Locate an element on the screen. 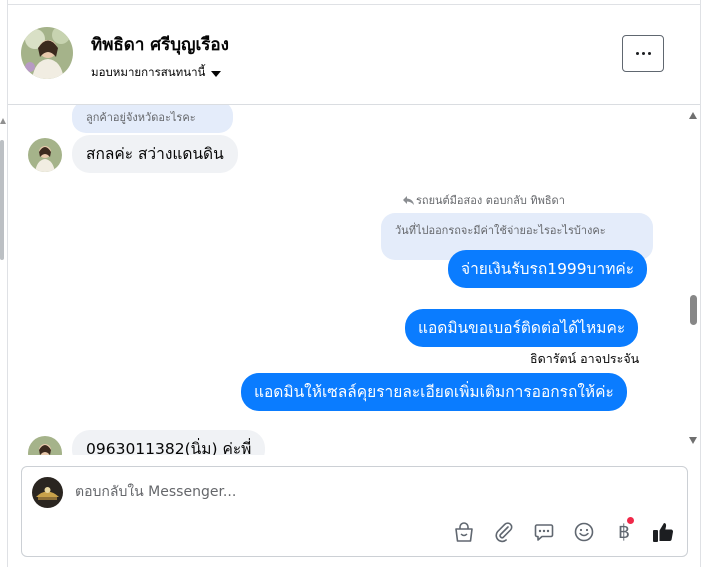  emoji-icon is located at coordinates (584, 532).